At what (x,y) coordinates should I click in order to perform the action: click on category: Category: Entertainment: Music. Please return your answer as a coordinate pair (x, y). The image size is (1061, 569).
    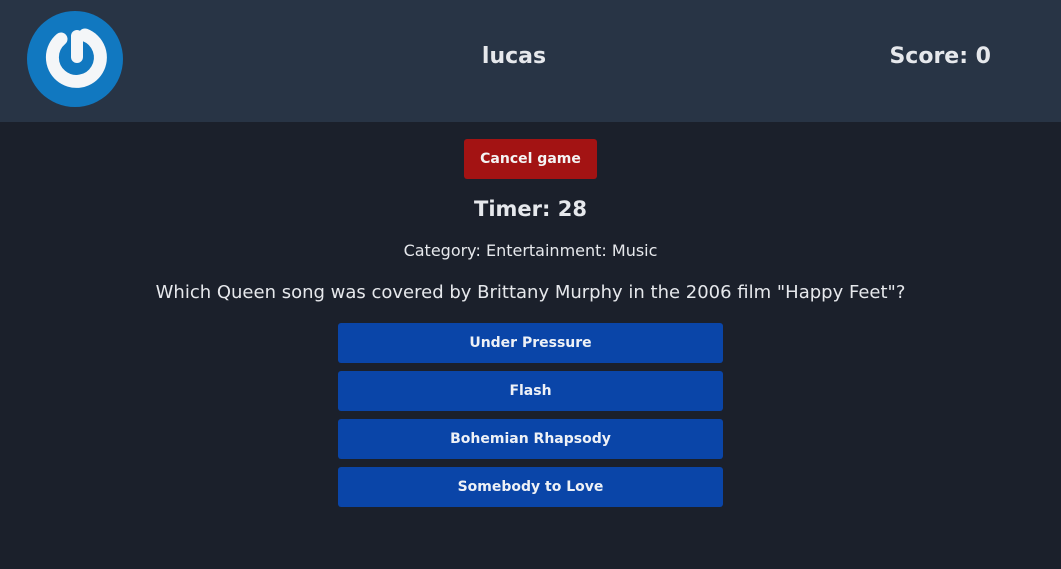
    Looking at the image, I should click on (530, 250).